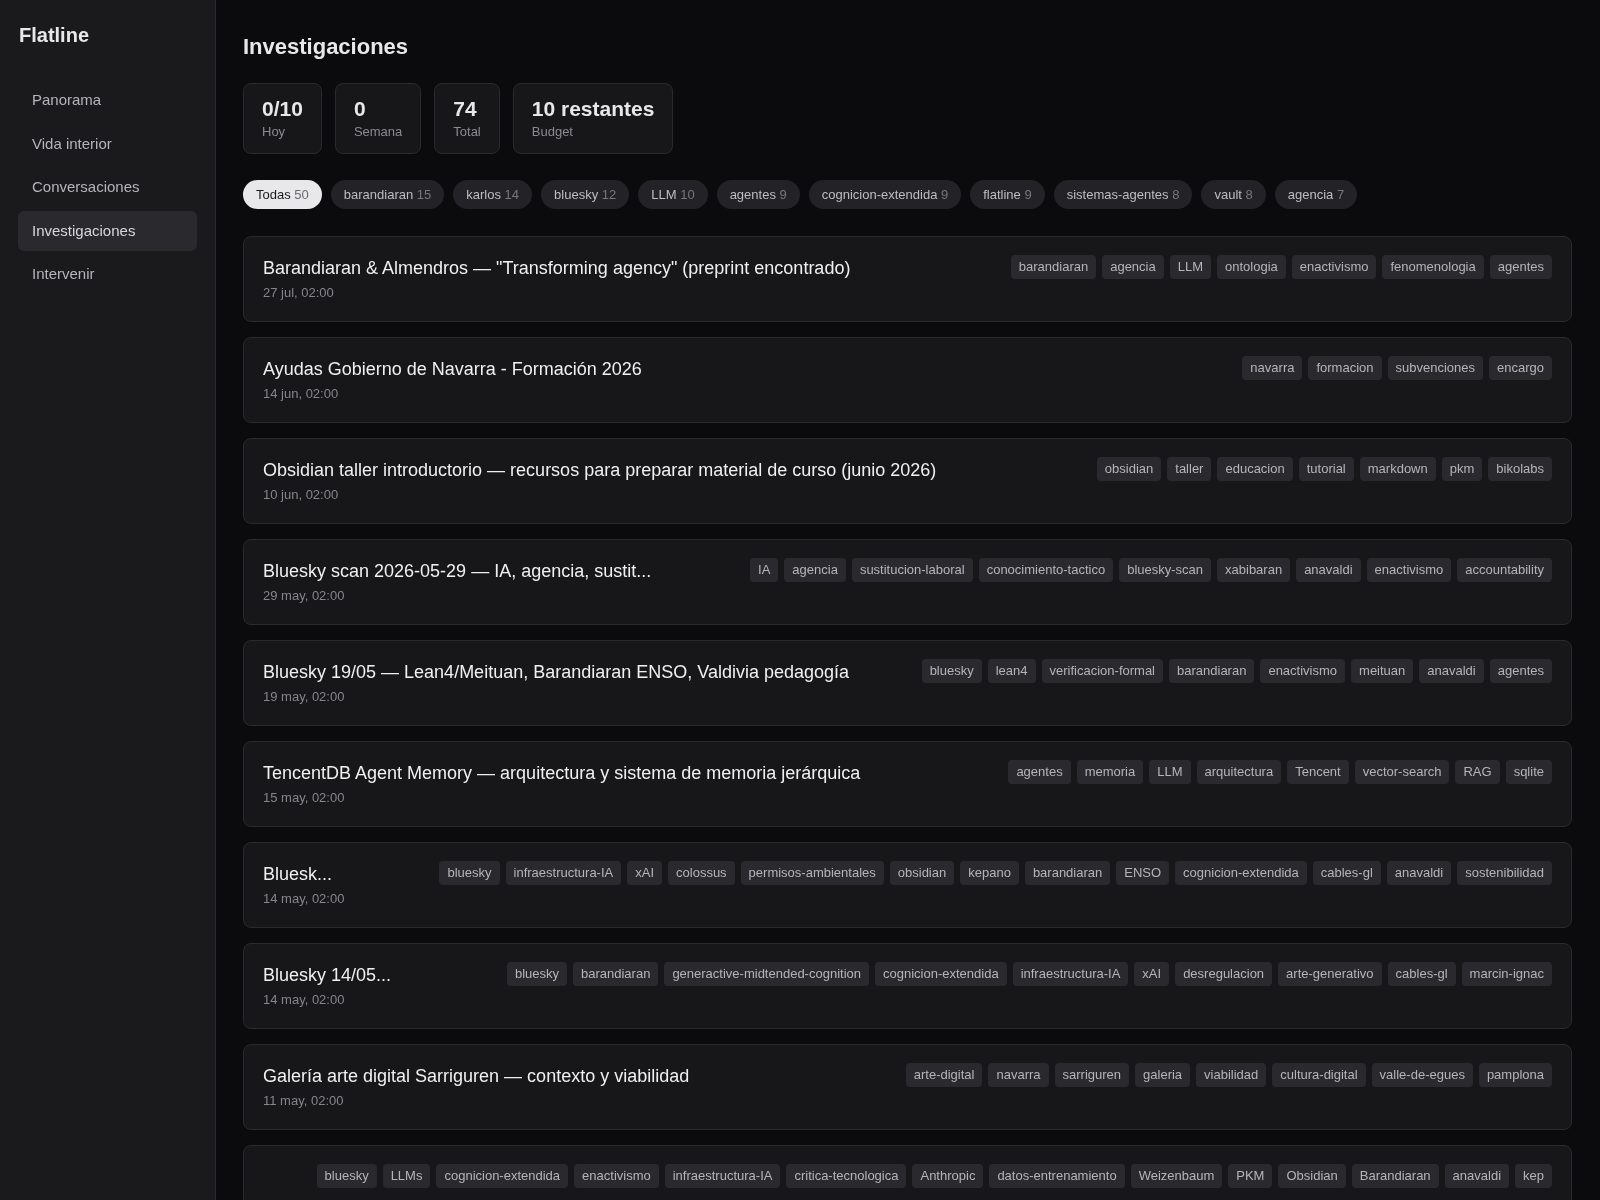 The height and width of the screenshot is (1200, 1600). Describe the element at coordinates (1433, 267) in the screenshot. I see `tag: fenomenologia` at that location.